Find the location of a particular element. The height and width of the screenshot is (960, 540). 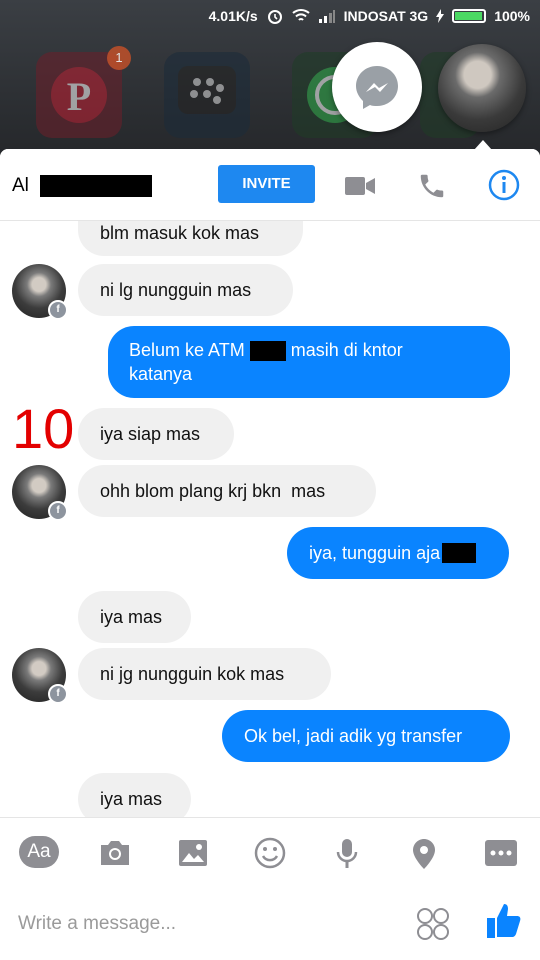

message-text: Belum ke ATM masih di kntor katanya is located at coordinates (266, 362).